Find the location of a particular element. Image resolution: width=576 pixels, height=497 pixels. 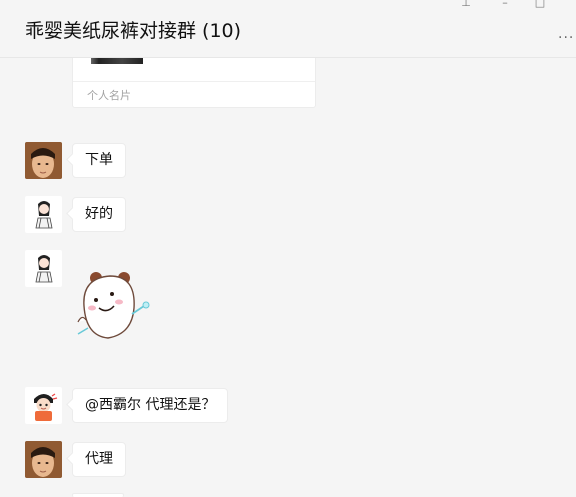

message-text: 下单 is located at coordinates (99, 160).